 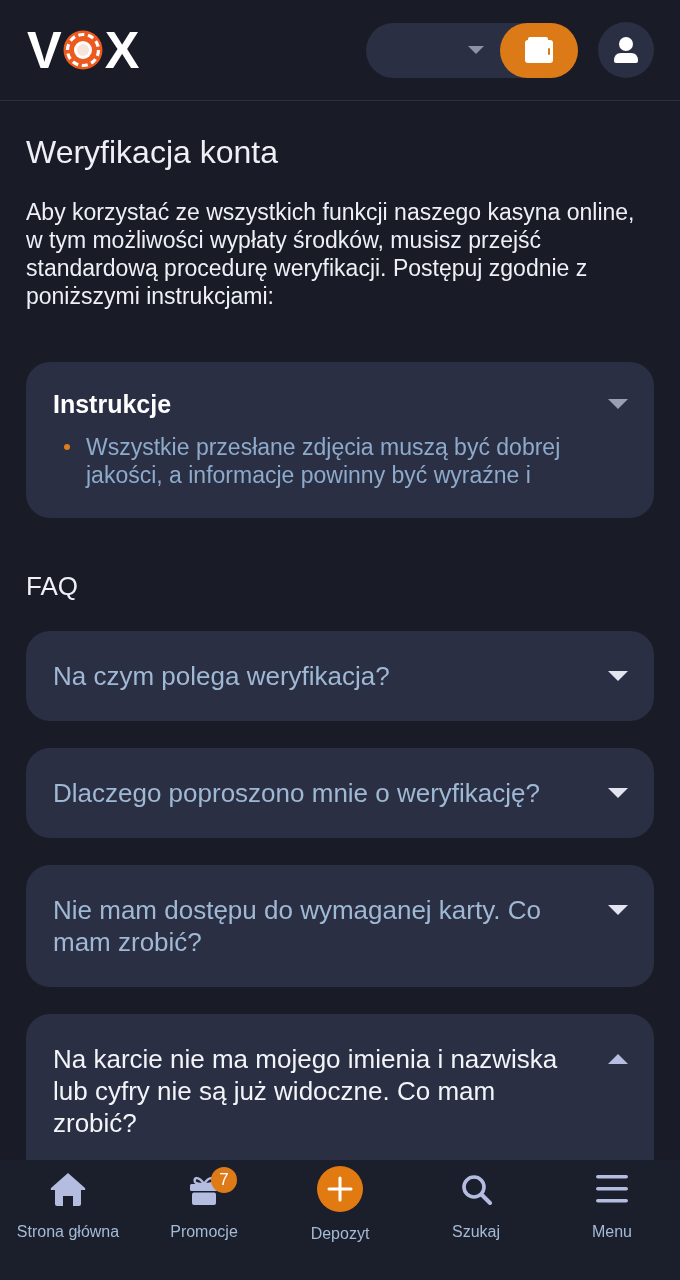 What do you see at coordinates (340, 676) in the screenshot?
I see `faq-item: Na czym polega weryfikacja?` at bounding box center [340, 676].